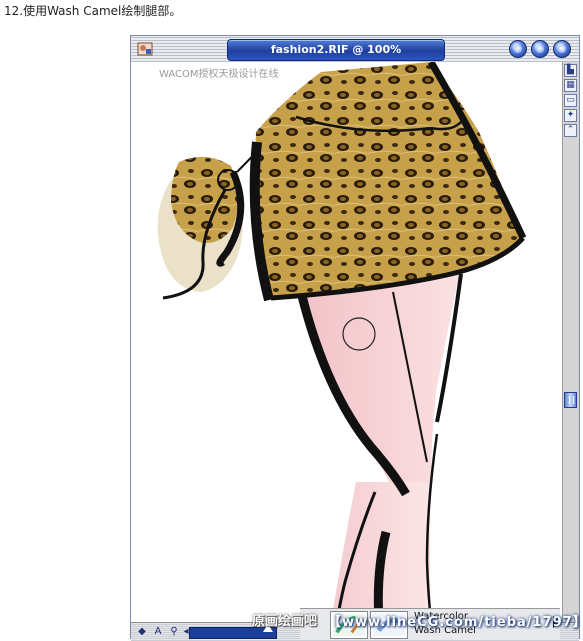 The image size is (583, 641). I want to click on title-pill: fashion2.RIF @ 100%, so click(336, 50).